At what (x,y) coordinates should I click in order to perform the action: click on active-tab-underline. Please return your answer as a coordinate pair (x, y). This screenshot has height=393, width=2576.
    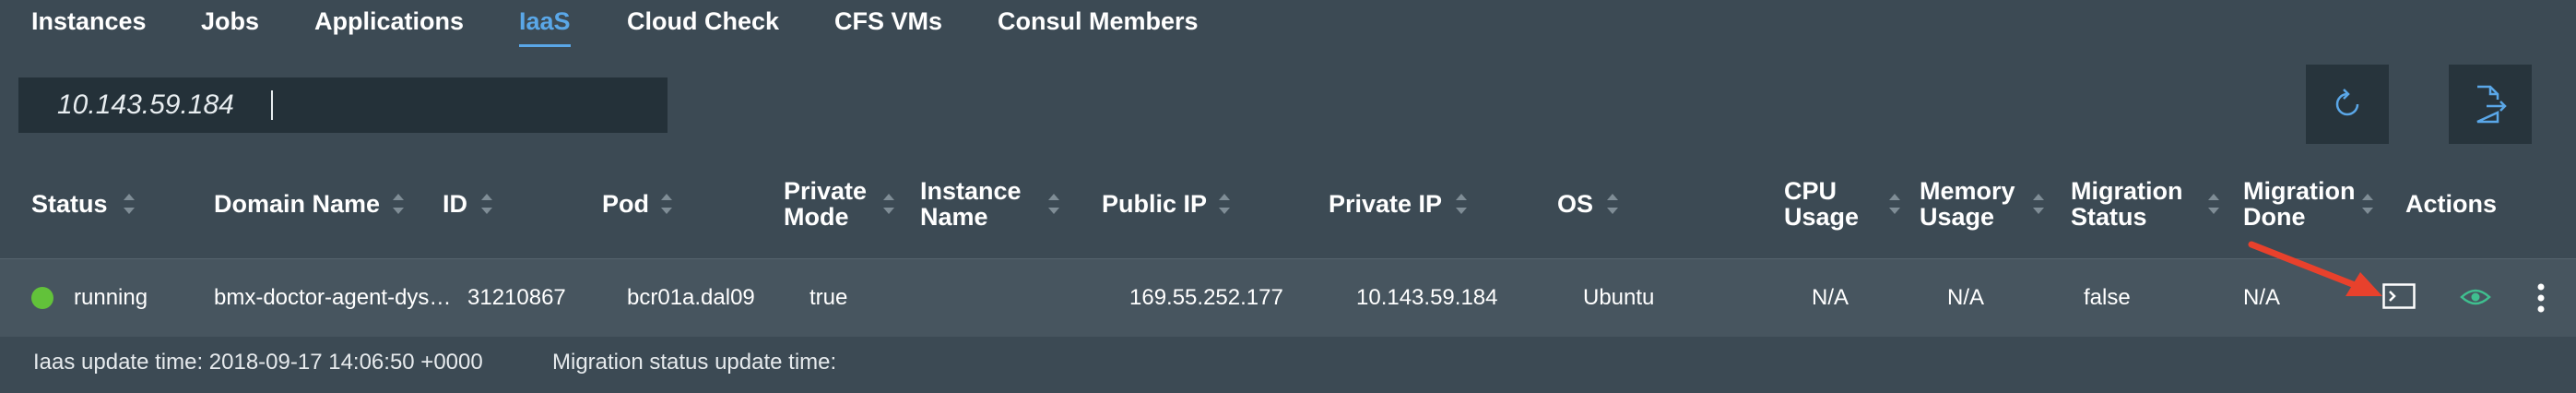
    Looking at the image, I should click on (545, 45).